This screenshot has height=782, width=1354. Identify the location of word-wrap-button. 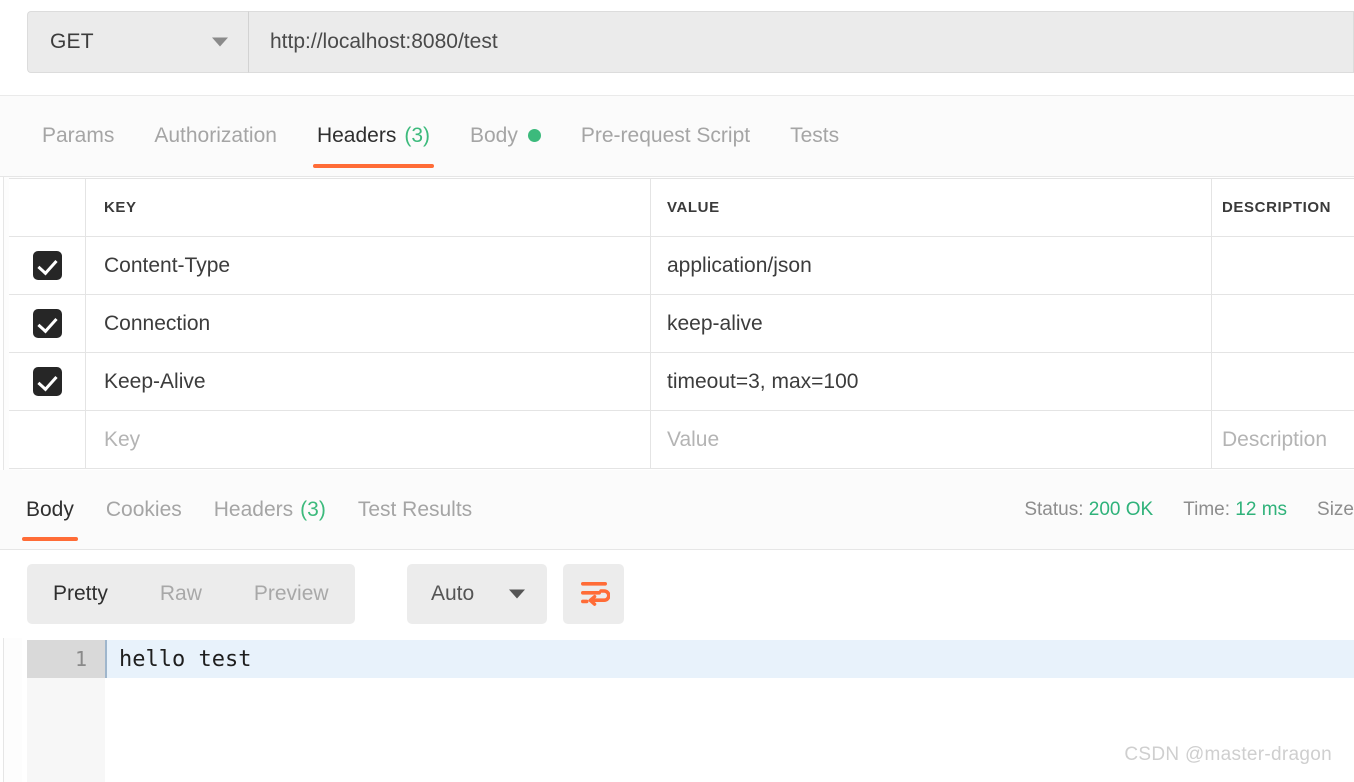
(593, 594).